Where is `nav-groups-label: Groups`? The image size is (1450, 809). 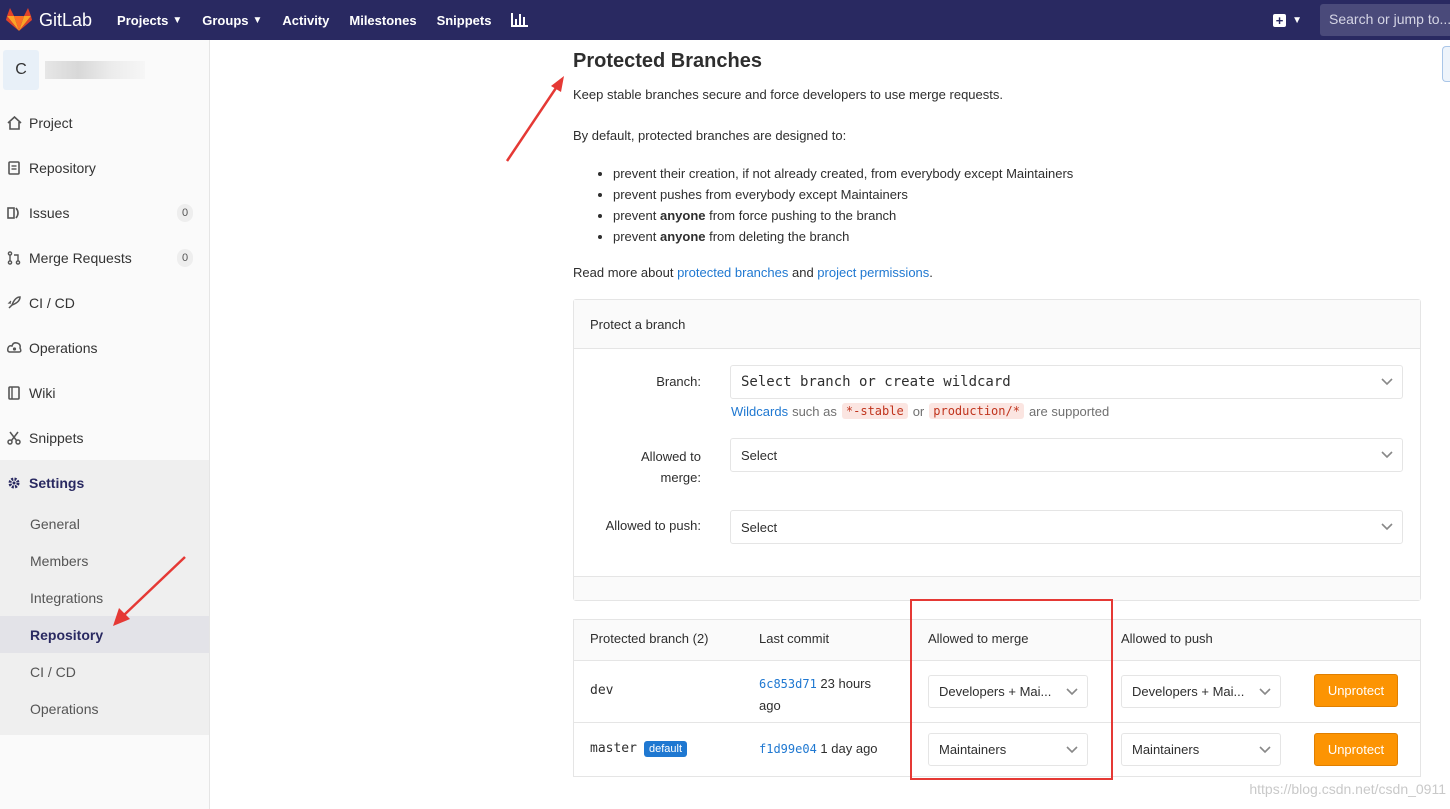 nav-groups-label: Groups is located at coordinates (225, 20).